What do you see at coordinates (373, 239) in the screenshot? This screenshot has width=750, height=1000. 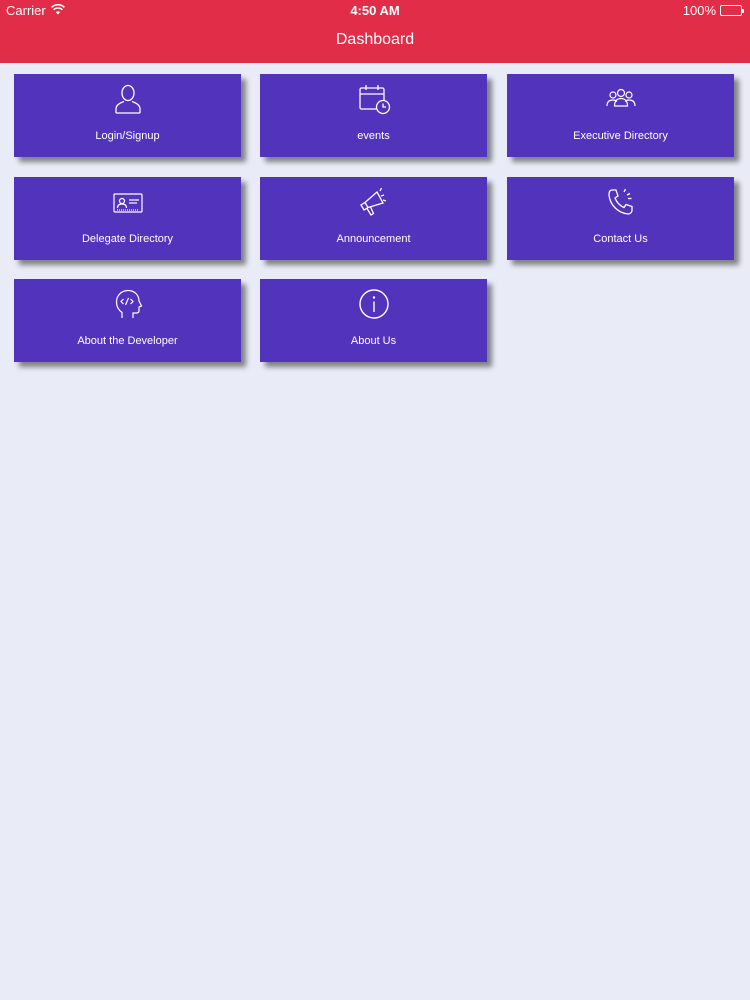 I see `tile-label: Announcement` at bounding box center [373, 239].